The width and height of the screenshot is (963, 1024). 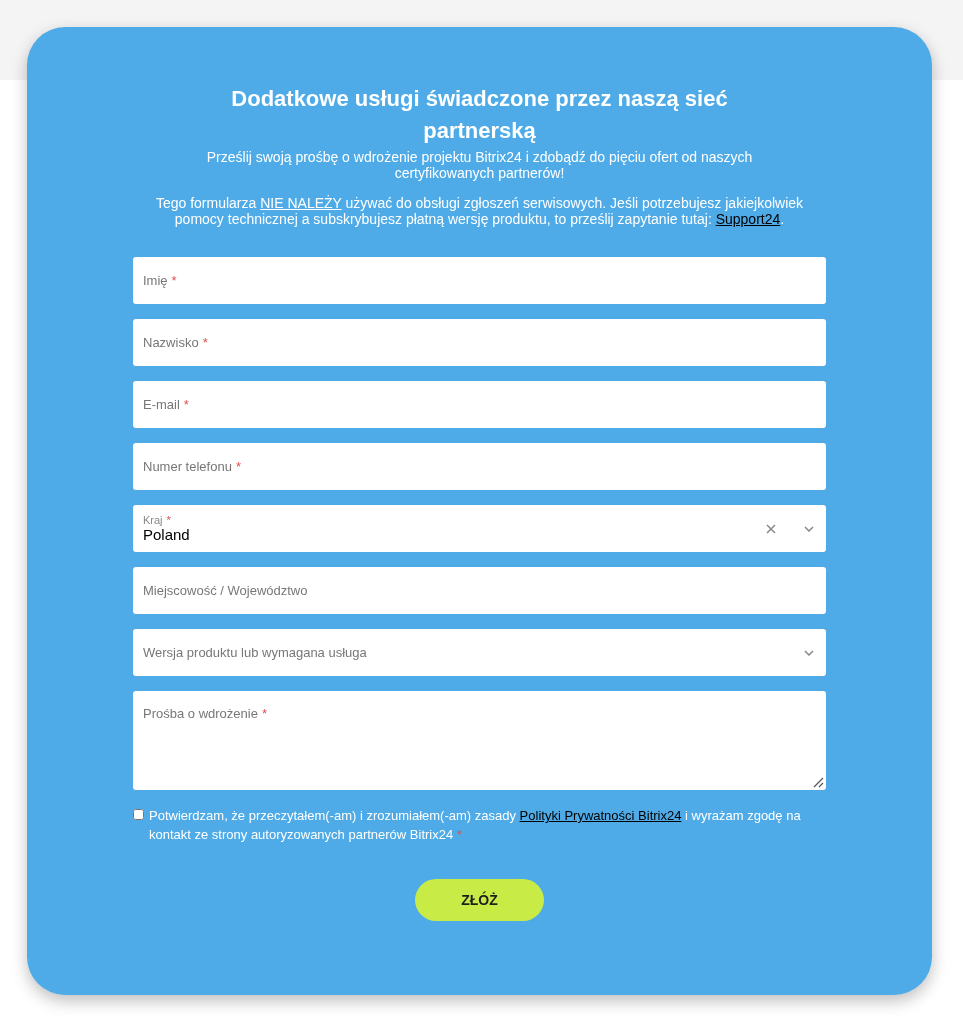 What do you see at coordinates (167, 534) in the screenshot?
I see `field-value: Poland` at bounding box center [167, 534].